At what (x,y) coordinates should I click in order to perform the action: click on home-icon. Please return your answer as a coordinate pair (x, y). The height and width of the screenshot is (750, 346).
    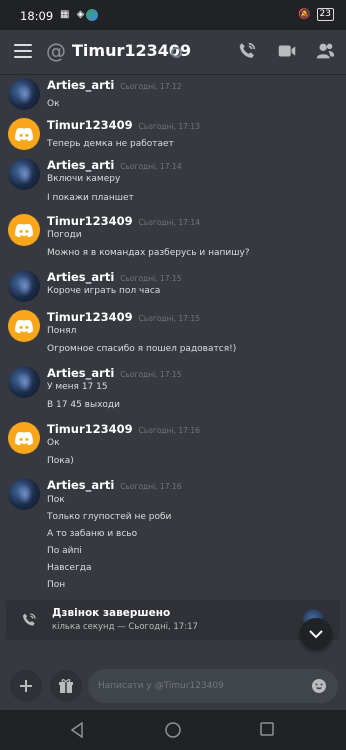
    Looking at the image, I should click on (173, 730).